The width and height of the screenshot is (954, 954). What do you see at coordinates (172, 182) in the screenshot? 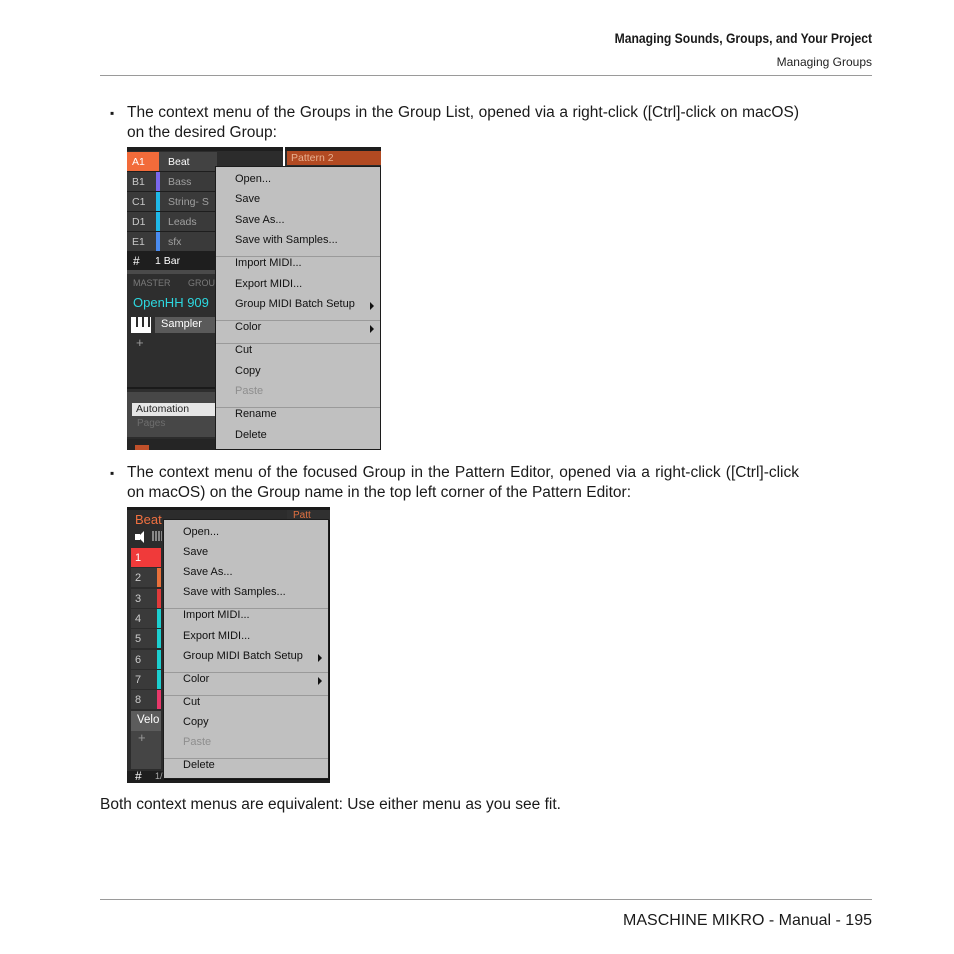
I see `group-list-item: B1 Bass` at bounding box center [172, 182].